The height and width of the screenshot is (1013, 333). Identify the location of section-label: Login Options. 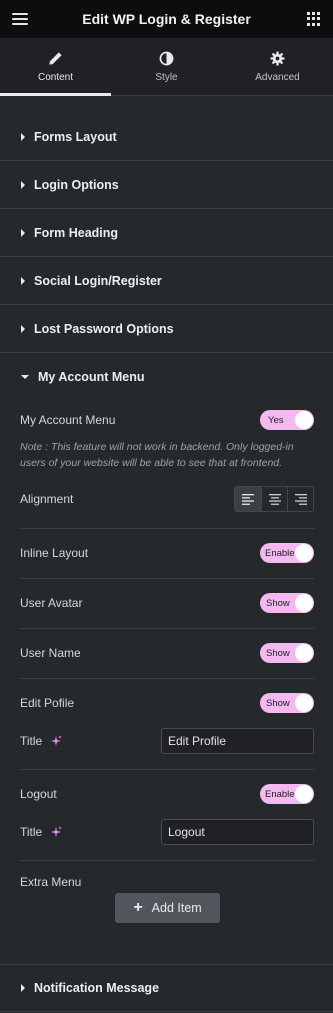
(76, 184).